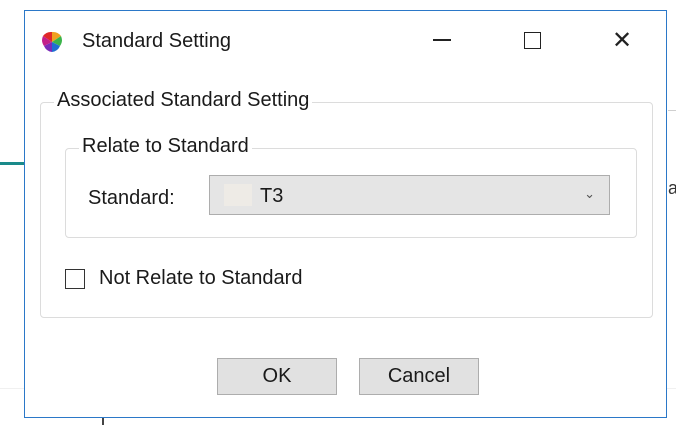 Image resolution: width=676 pixels, height=425 pixels. Describe the element at coordinates (419, 376) in the screenshot. I see `cancel-button: Cancel` at that location.